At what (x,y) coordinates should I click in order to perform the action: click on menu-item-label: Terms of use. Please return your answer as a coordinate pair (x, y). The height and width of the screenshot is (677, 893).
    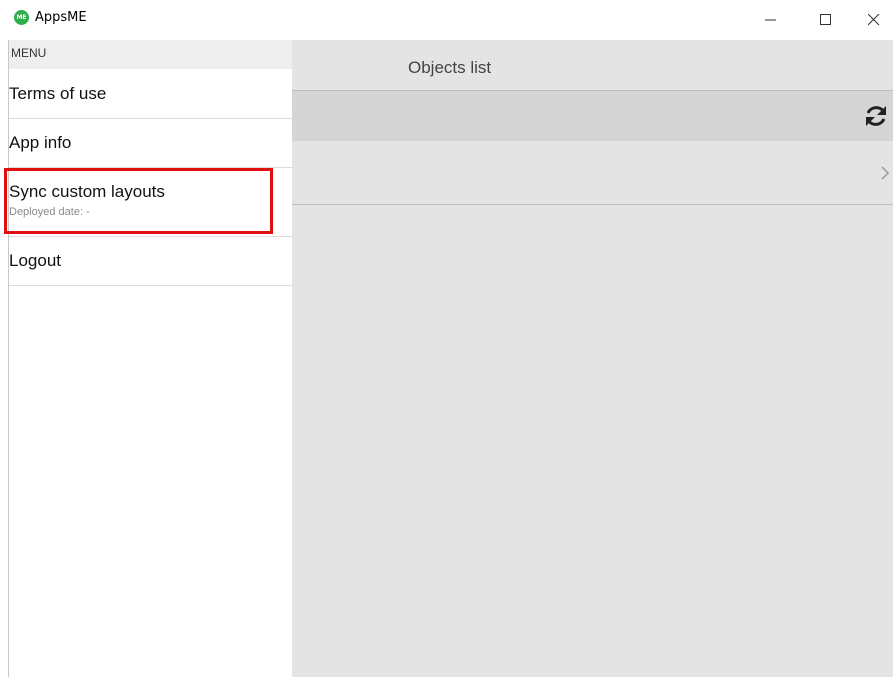
    Looking at the image, I should click on (58, 93).